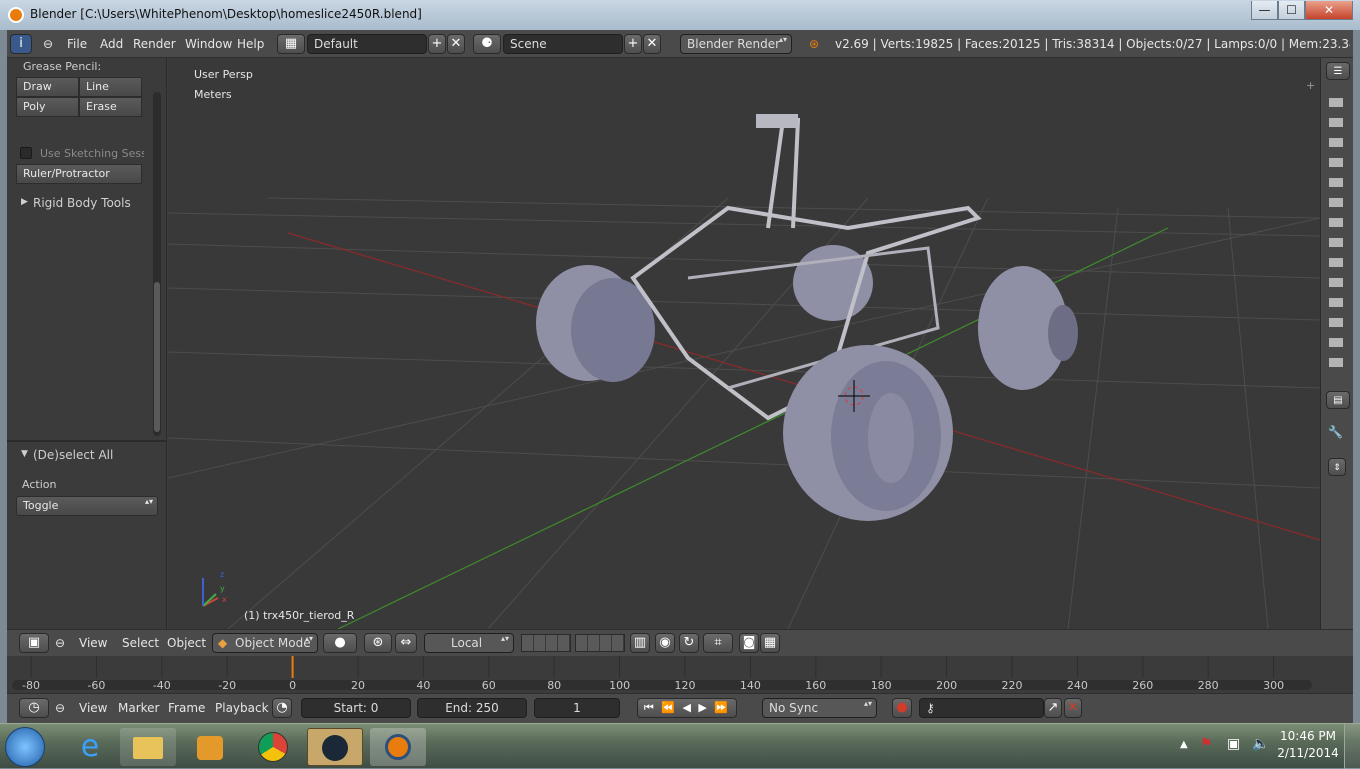 The height and width of the screenshot is (769, 1360). What do you see at coordinates (1233, 744) in the screenshot?
I see `network-icon: ▣` at bounding box center [1233, 744].